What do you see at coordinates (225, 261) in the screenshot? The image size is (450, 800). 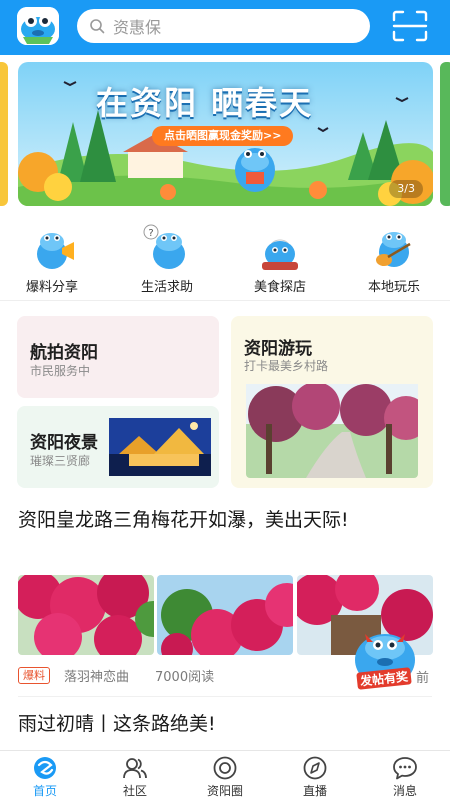 I see `quick-entries: 爆料分享 ? 生活求助 美食探店 本地玩乐` at bounding box center [225, 261].